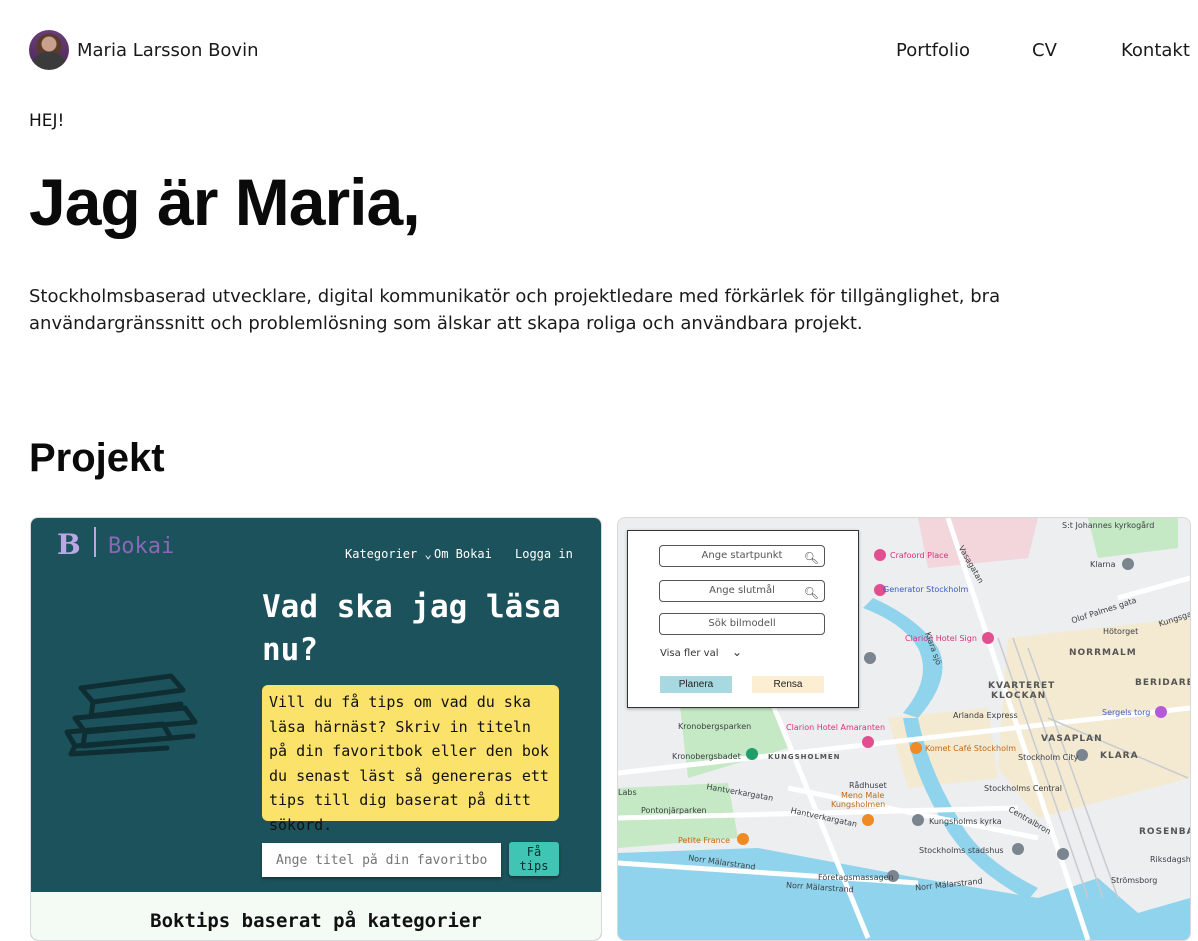 This screenshot has height=941, width=1198. Describe the element at coordinates (544, 554) in the screenshot. I see `bokai-nav-login: Logga in` at that location.